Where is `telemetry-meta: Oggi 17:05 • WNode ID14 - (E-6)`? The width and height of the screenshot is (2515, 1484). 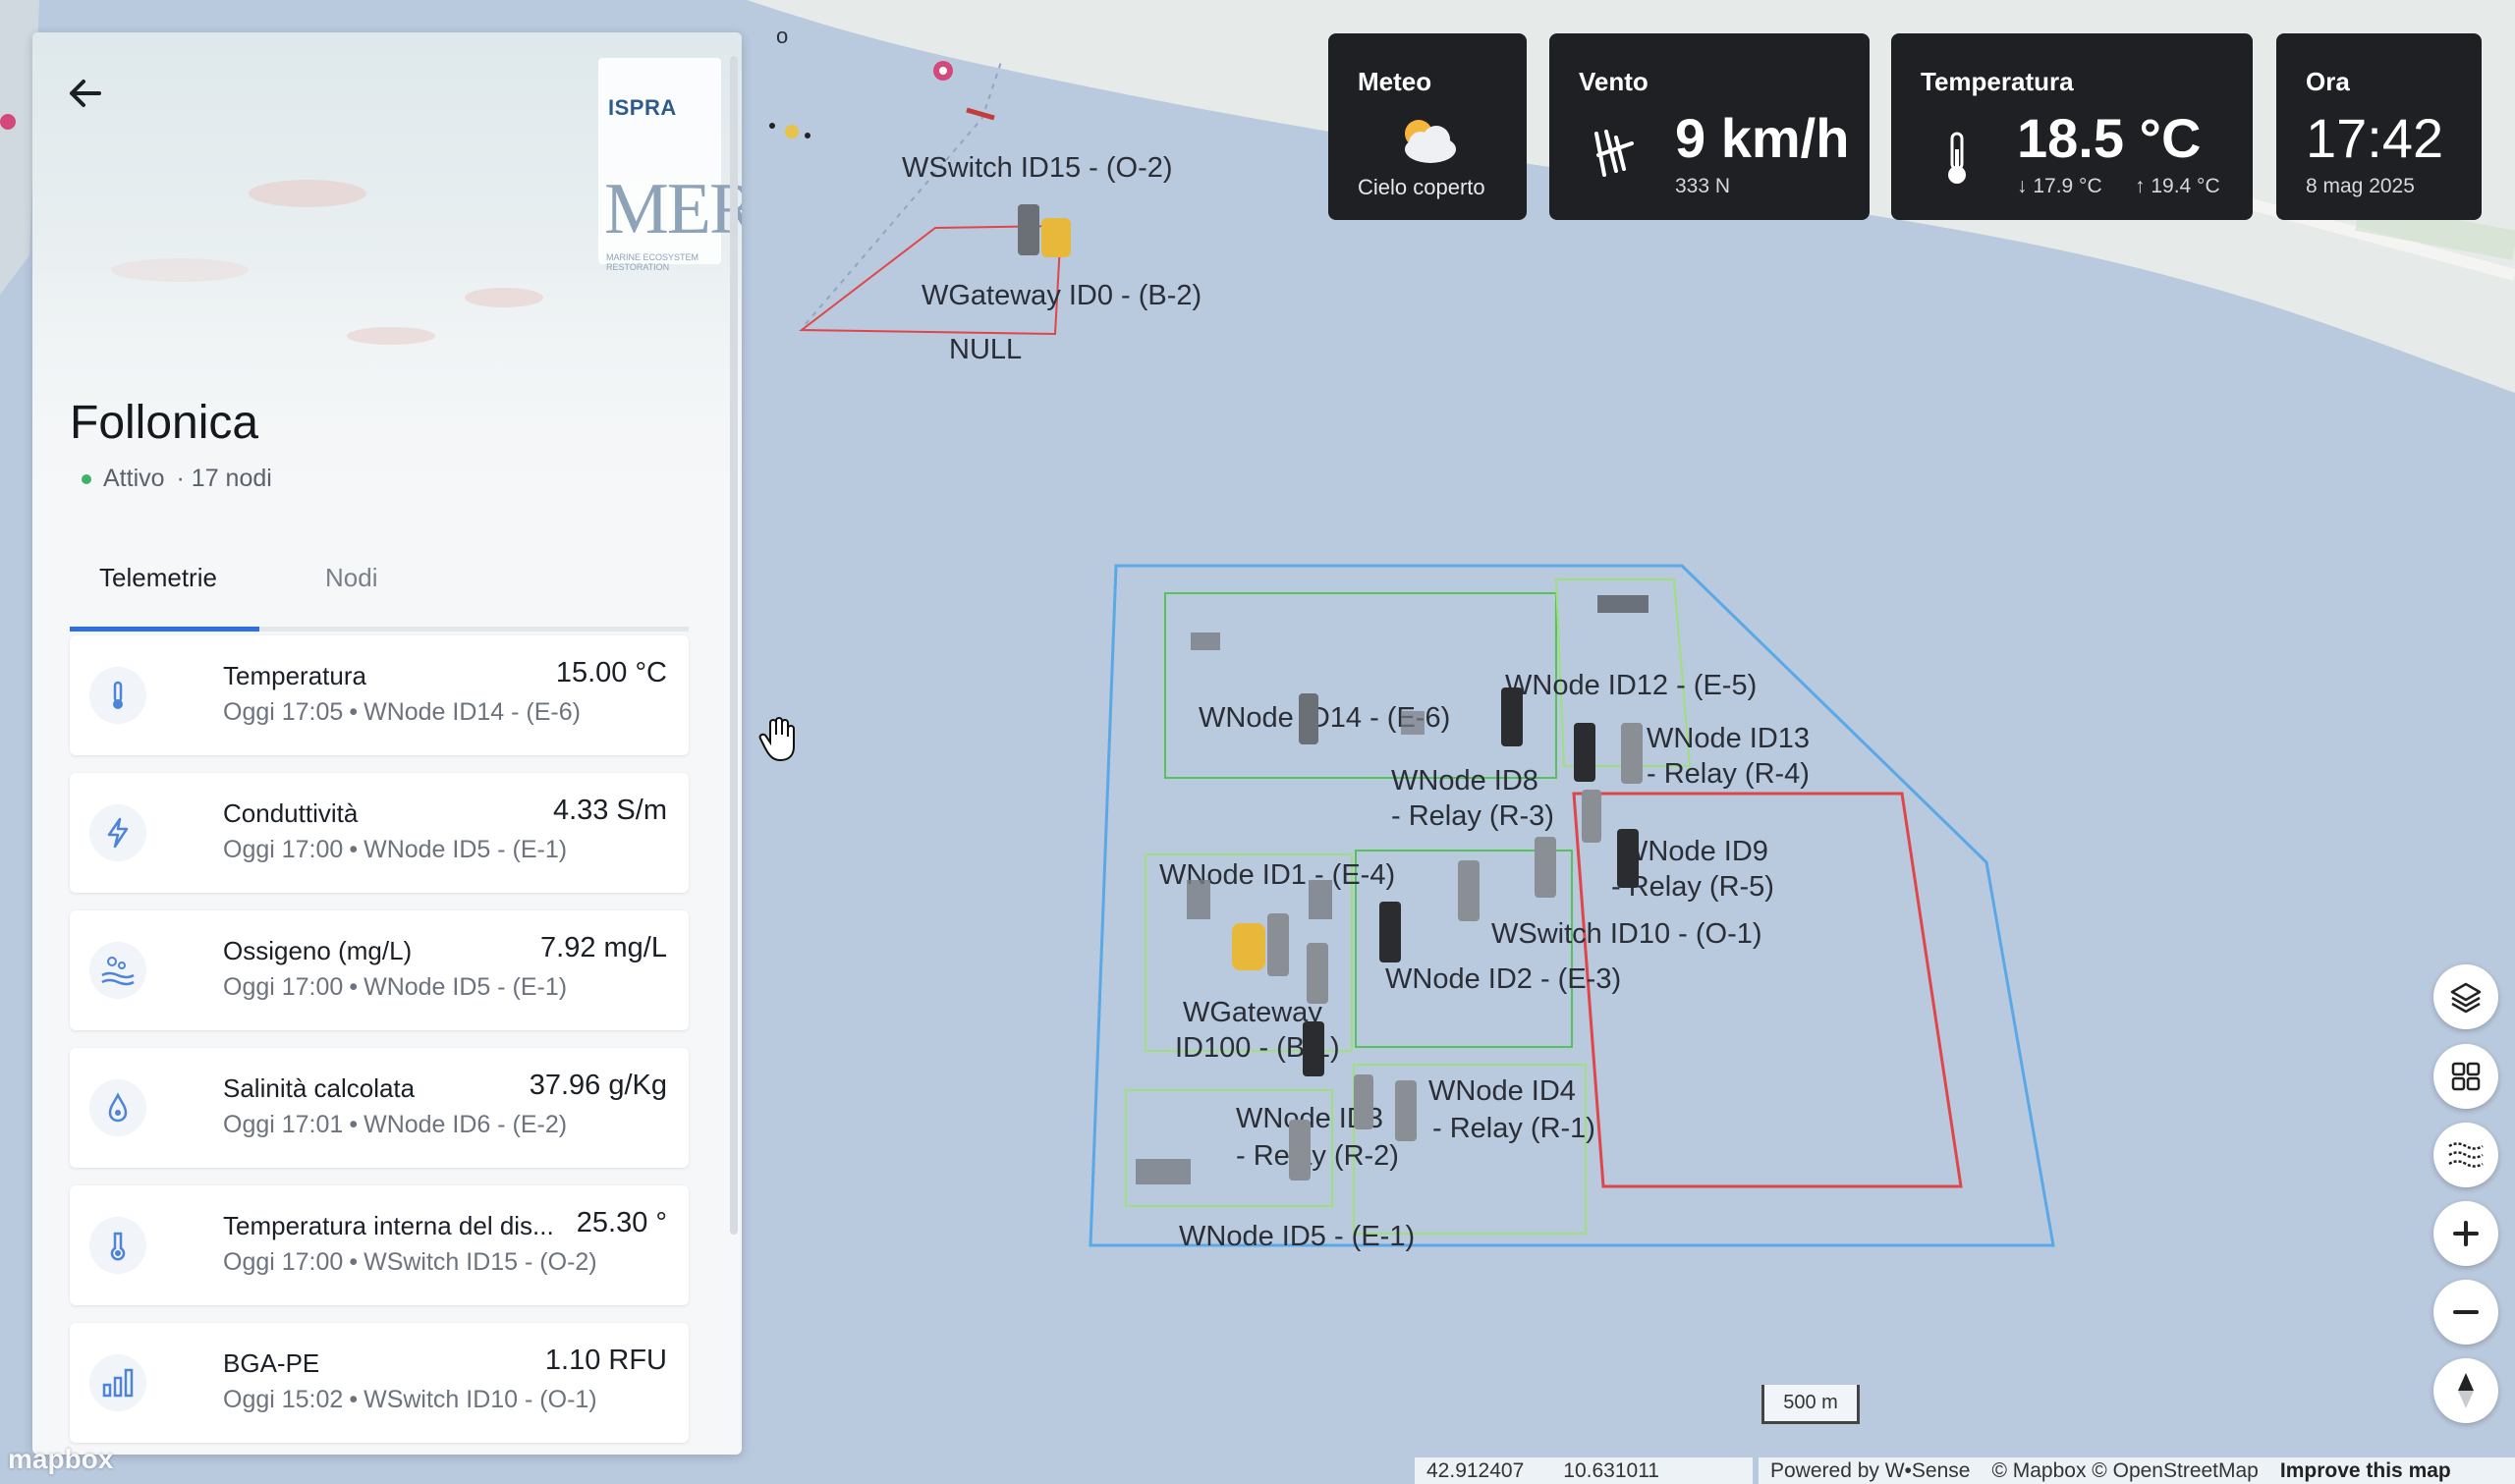
telemetry-meta: Oggi 17:05 • WNode ID14 - (E-6) is located at coordinates (402, 712).